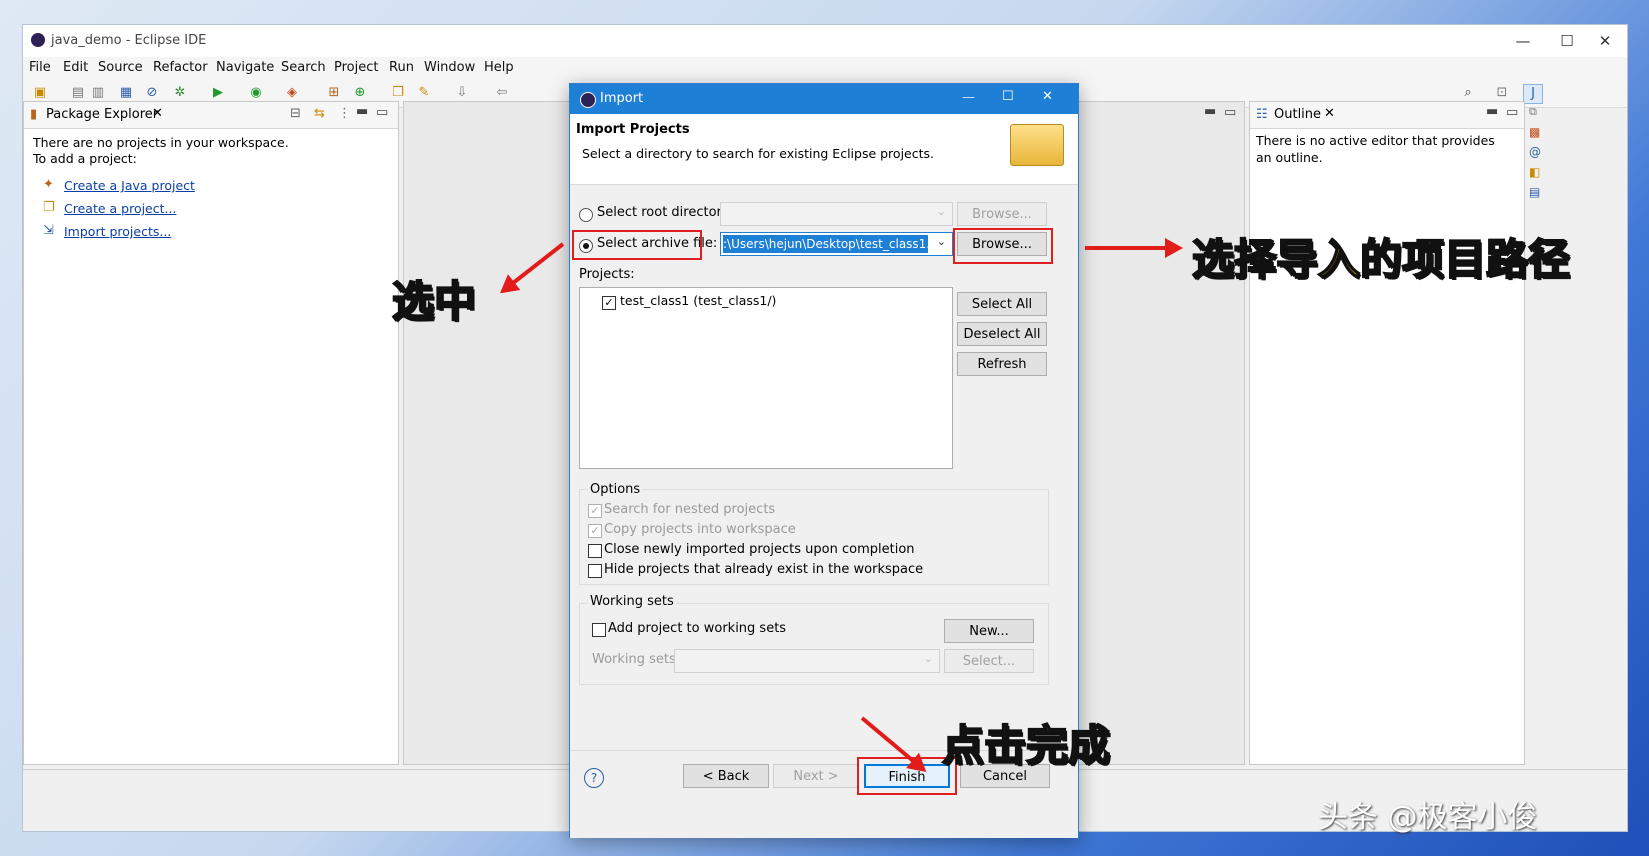 Image resolution: width=1649 pixels, height=856 pixels. What do you see at coordinates (1134, 248) in the screenshot?
I see `arrow-to-path-label` at bounding box center [1134, 248].